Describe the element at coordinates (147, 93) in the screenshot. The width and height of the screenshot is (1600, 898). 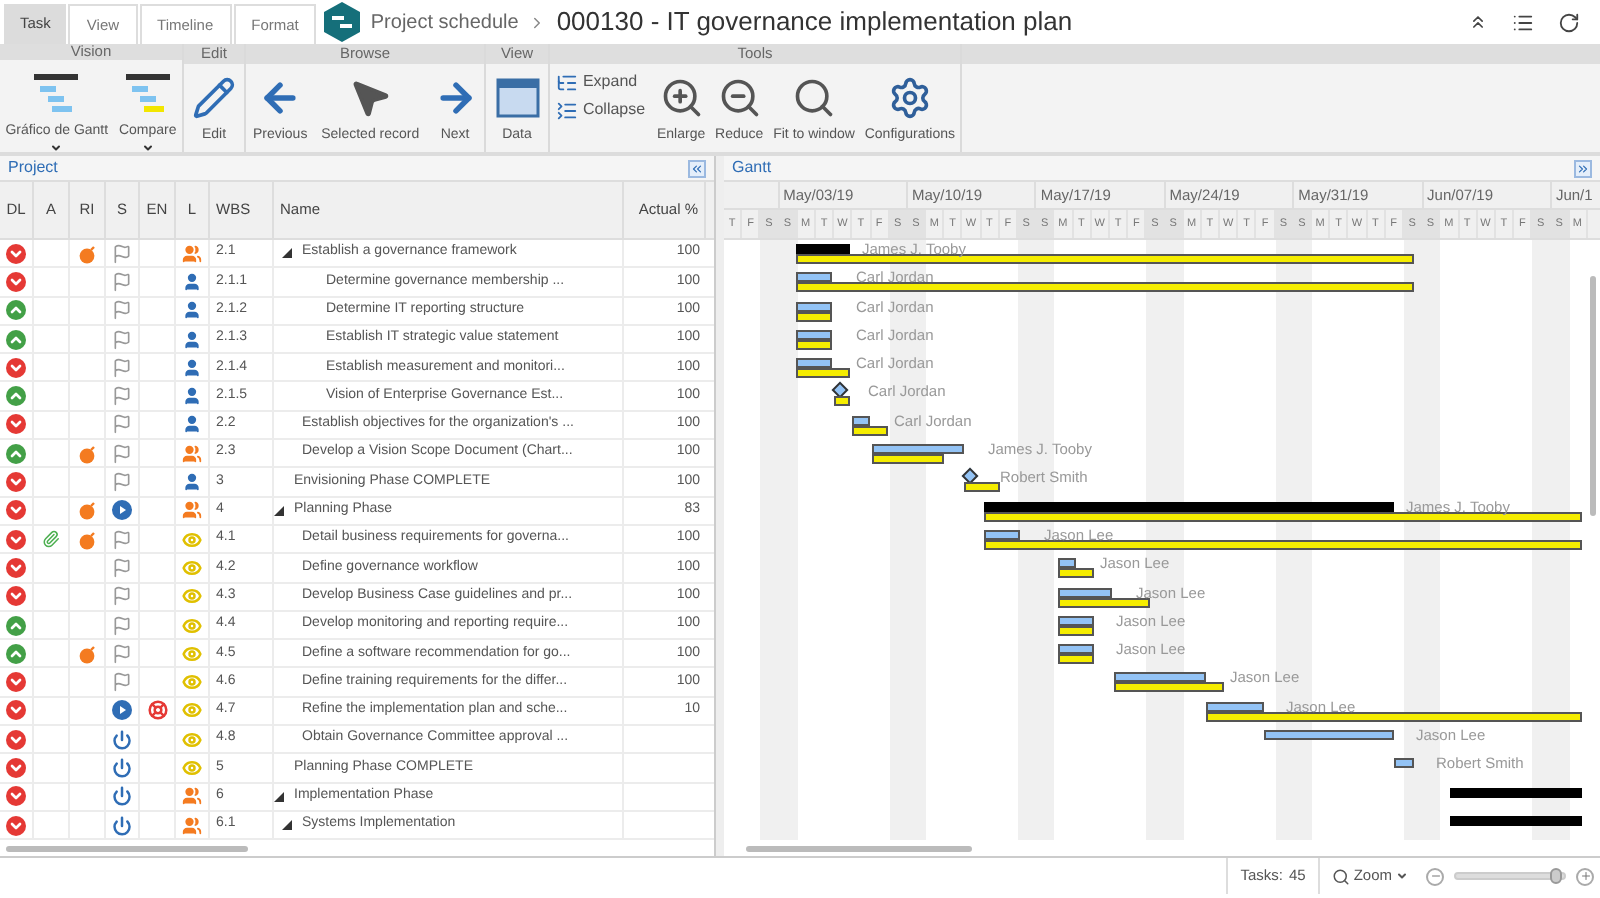
I see `compare-chart-icon` at that location.